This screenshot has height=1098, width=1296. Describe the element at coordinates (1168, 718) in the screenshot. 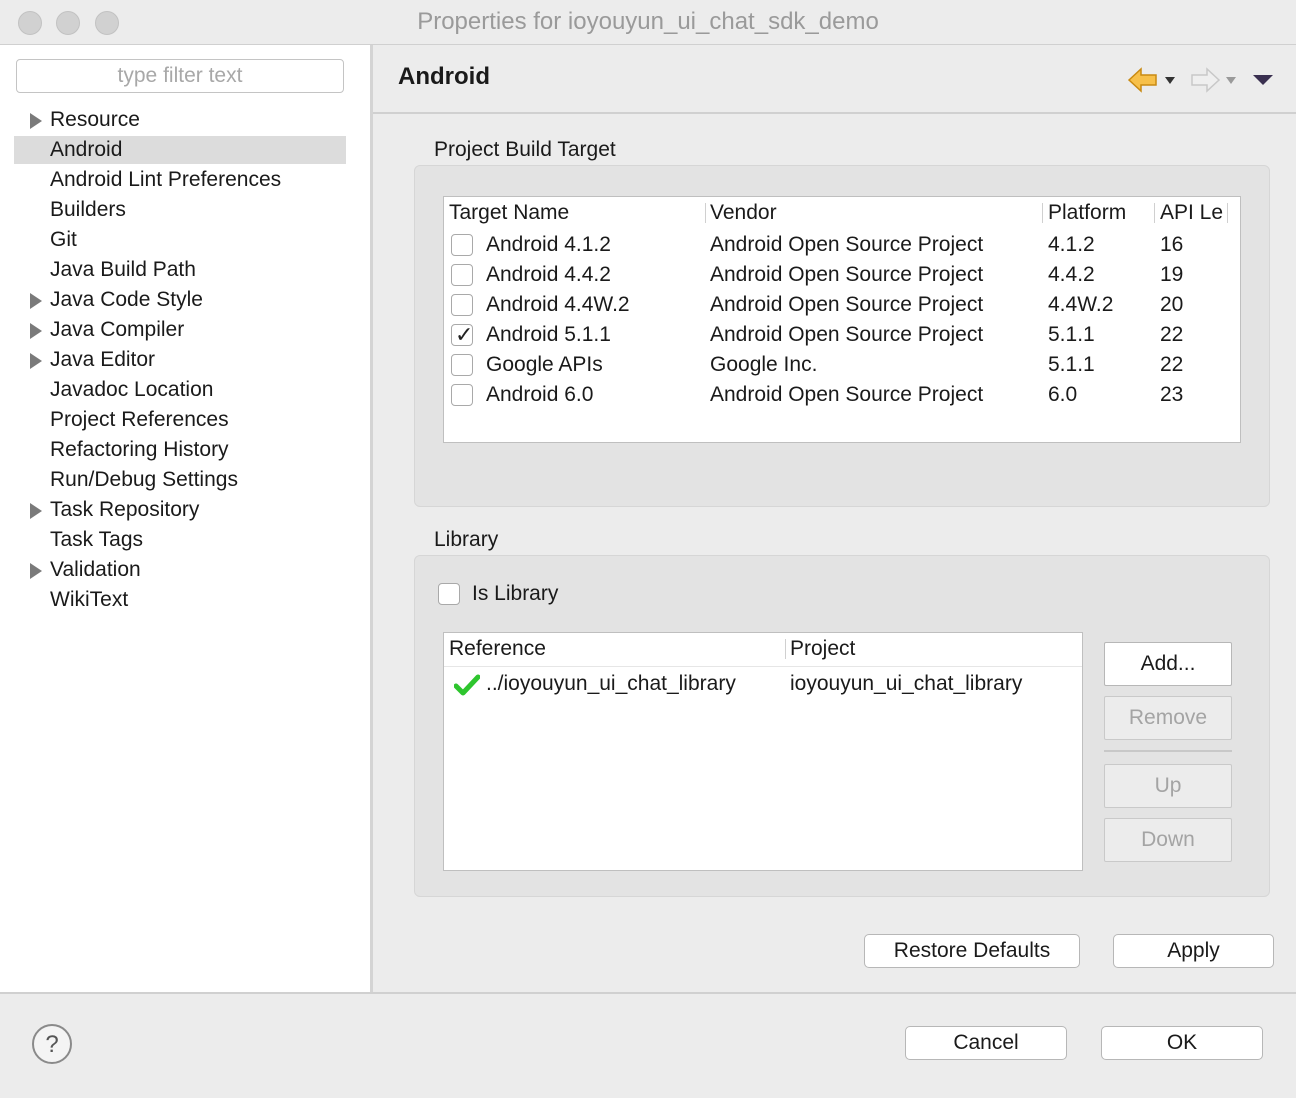

I see `remove-library-button: Remove` at that location.